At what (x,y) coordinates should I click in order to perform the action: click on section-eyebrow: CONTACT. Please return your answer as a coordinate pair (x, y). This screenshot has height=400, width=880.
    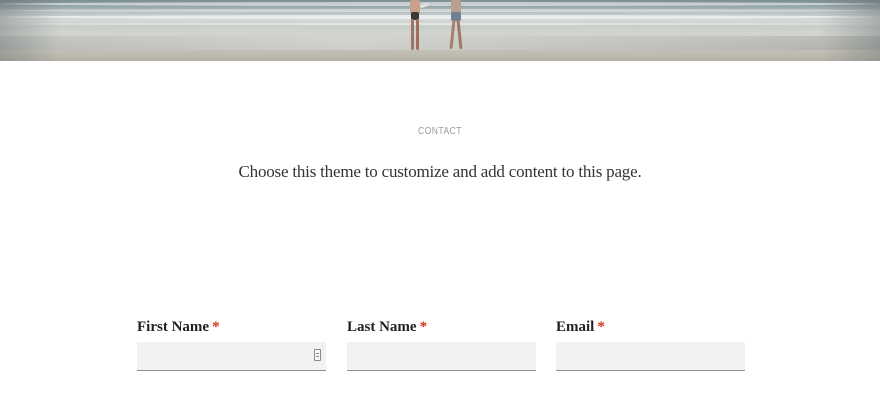
    Looking at the image, I should click on (440, 131).